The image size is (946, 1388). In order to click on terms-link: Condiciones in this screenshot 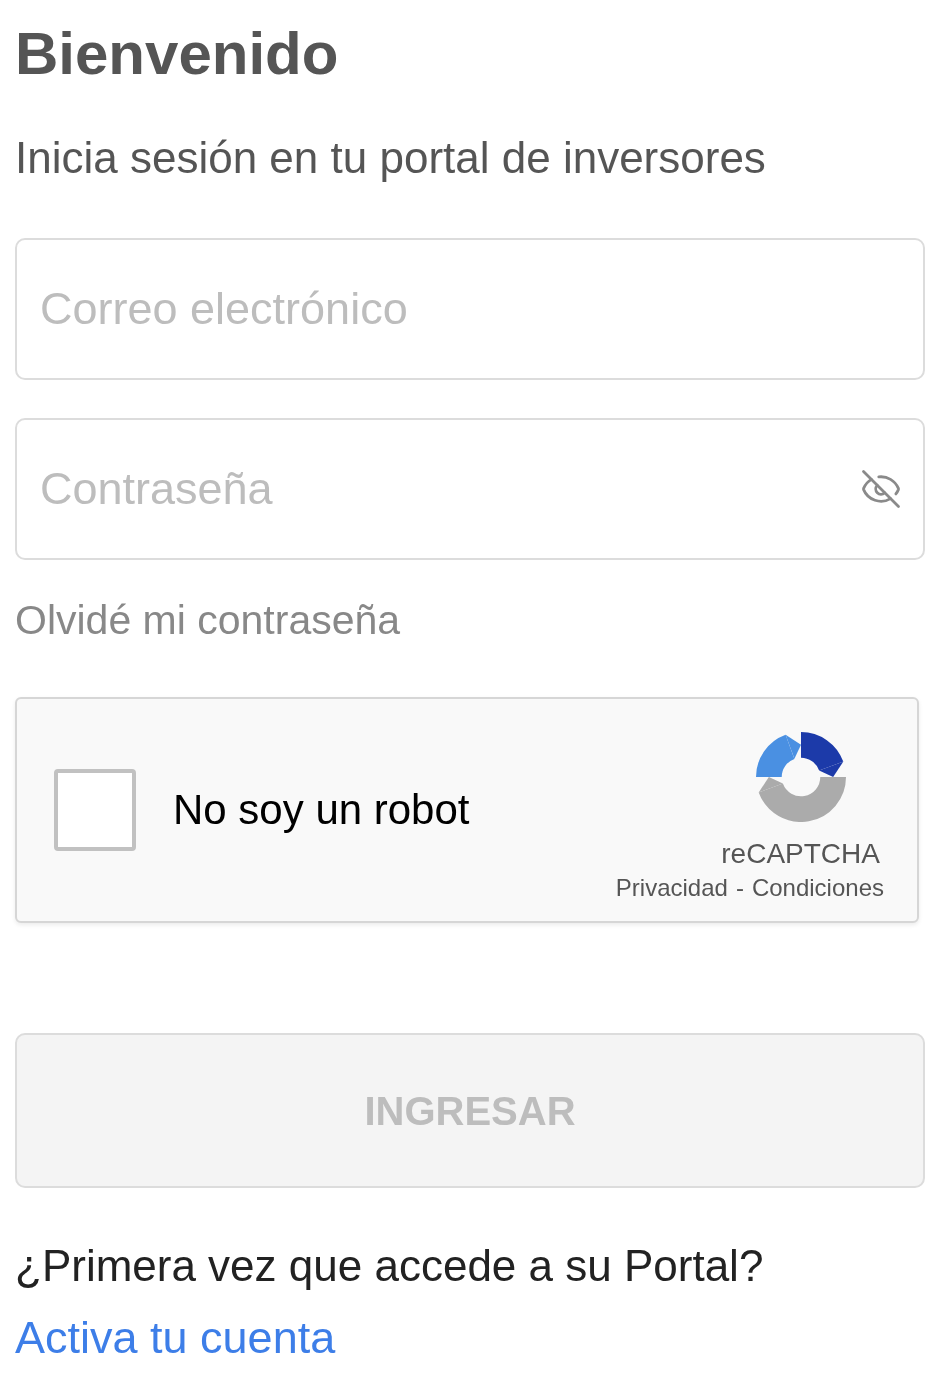, I will do `click(817, 888)`.